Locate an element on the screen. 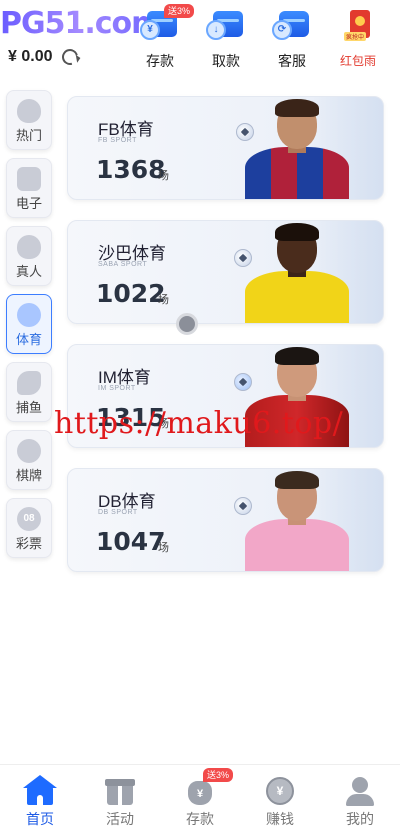 The image size is (400, 832). nav-earn: ¥ 赚钱 is located at coordinates (280, 798).